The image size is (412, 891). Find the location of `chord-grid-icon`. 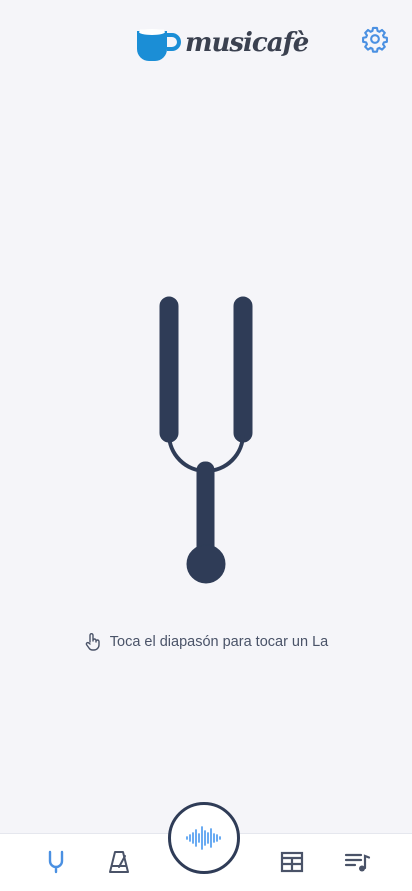

chord-grid-icon is located at coordinates (292, 862).